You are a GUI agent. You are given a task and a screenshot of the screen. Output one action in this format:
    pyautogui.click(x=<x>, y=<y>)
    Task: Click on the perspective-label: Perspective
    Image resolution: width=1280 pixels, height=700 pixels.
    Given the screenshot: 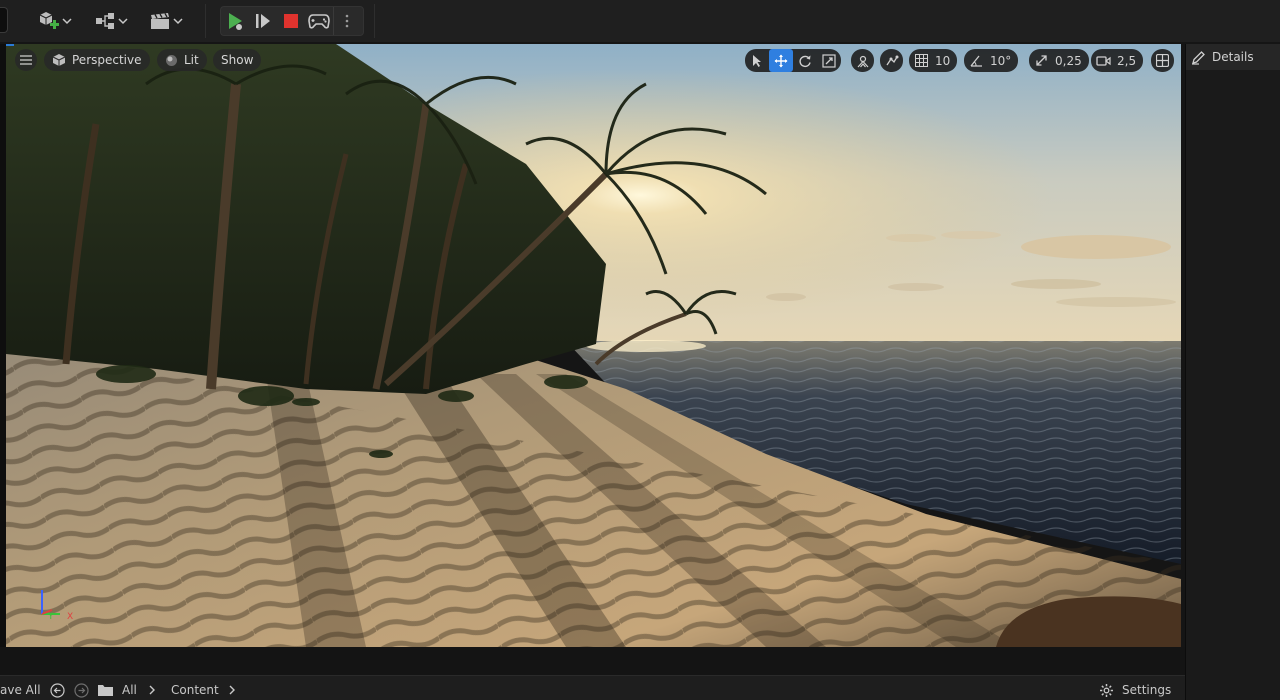 What is the action you would take?
    pyautogui.click(x=107, y=60)
    